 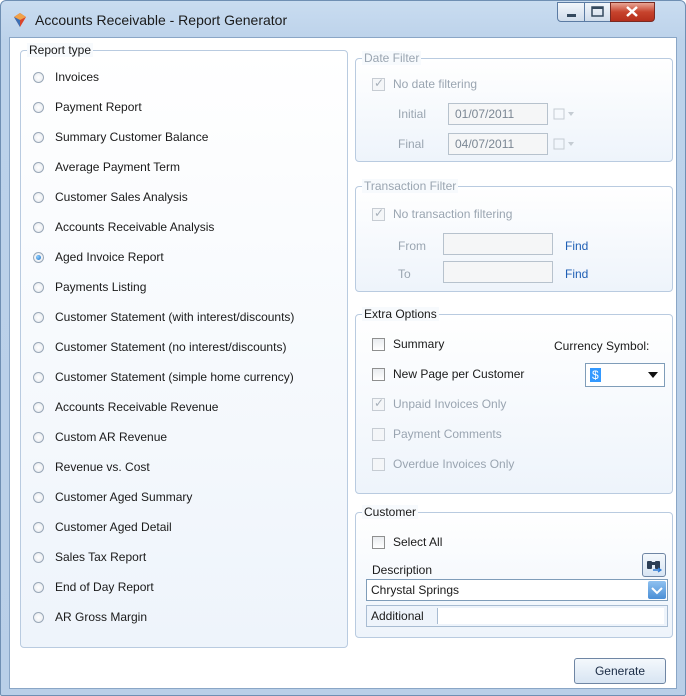 I want to click on chevron-down-icon, so click(x=653, y=375).